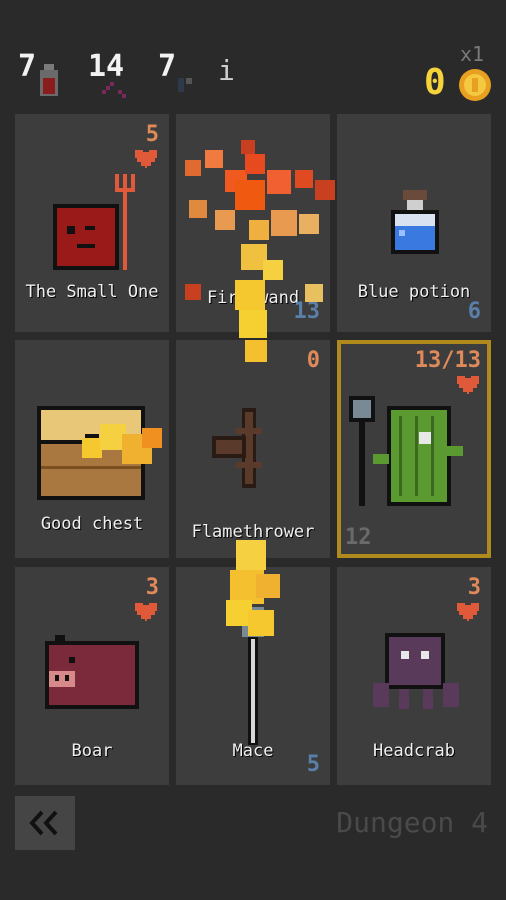  I want to click on back-button, so click(45, 823).